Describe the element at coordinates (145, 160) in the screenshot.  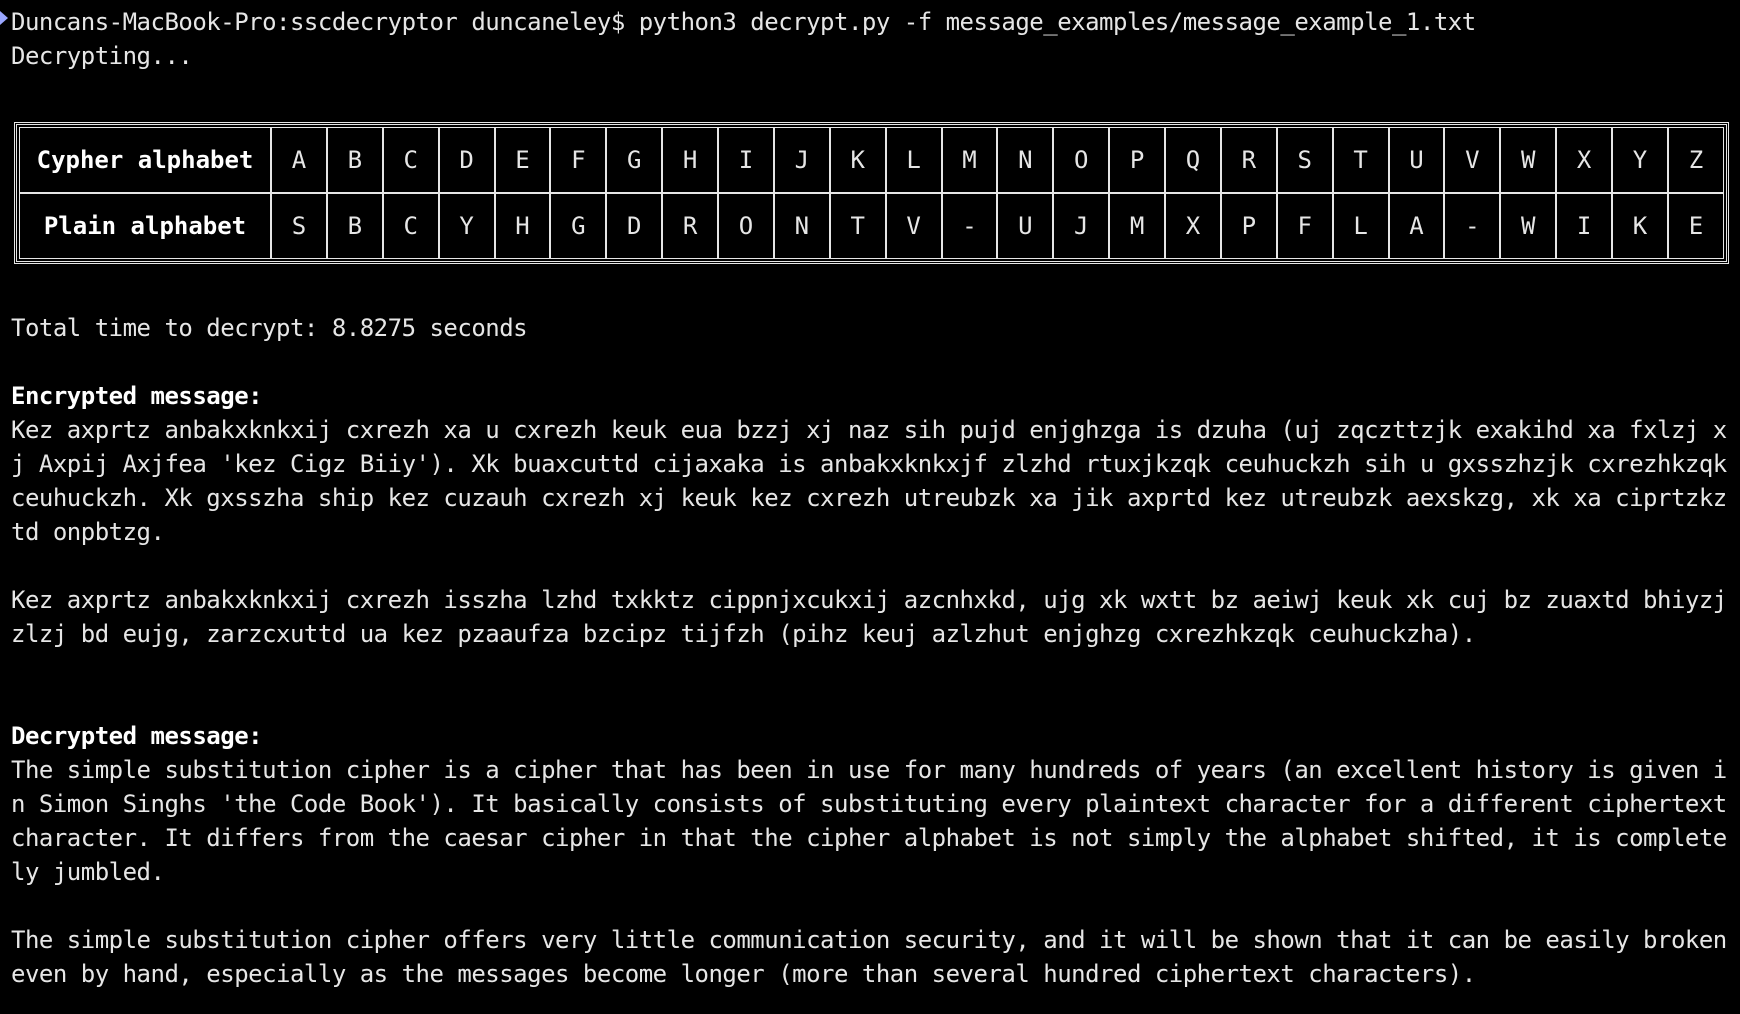
I see `cypher-alphabet-label: Cypher alphabet` at that location.